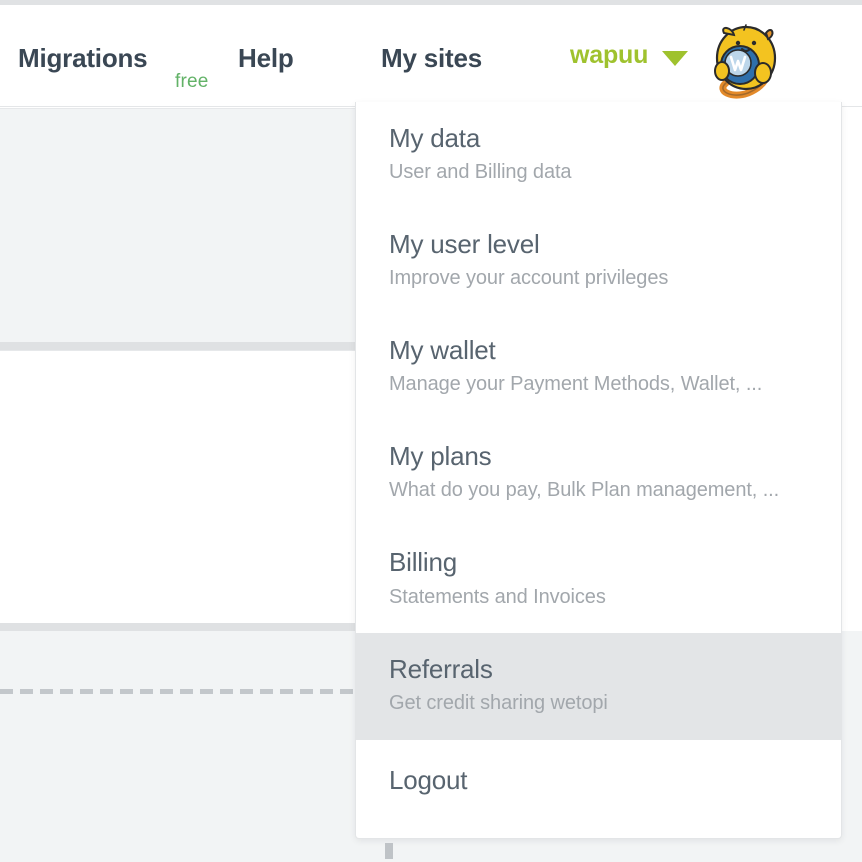  What do you see at coordinates (675, 58) in the screenshot?
I see `chevron-down-icon` at bounding box center [675, 58].